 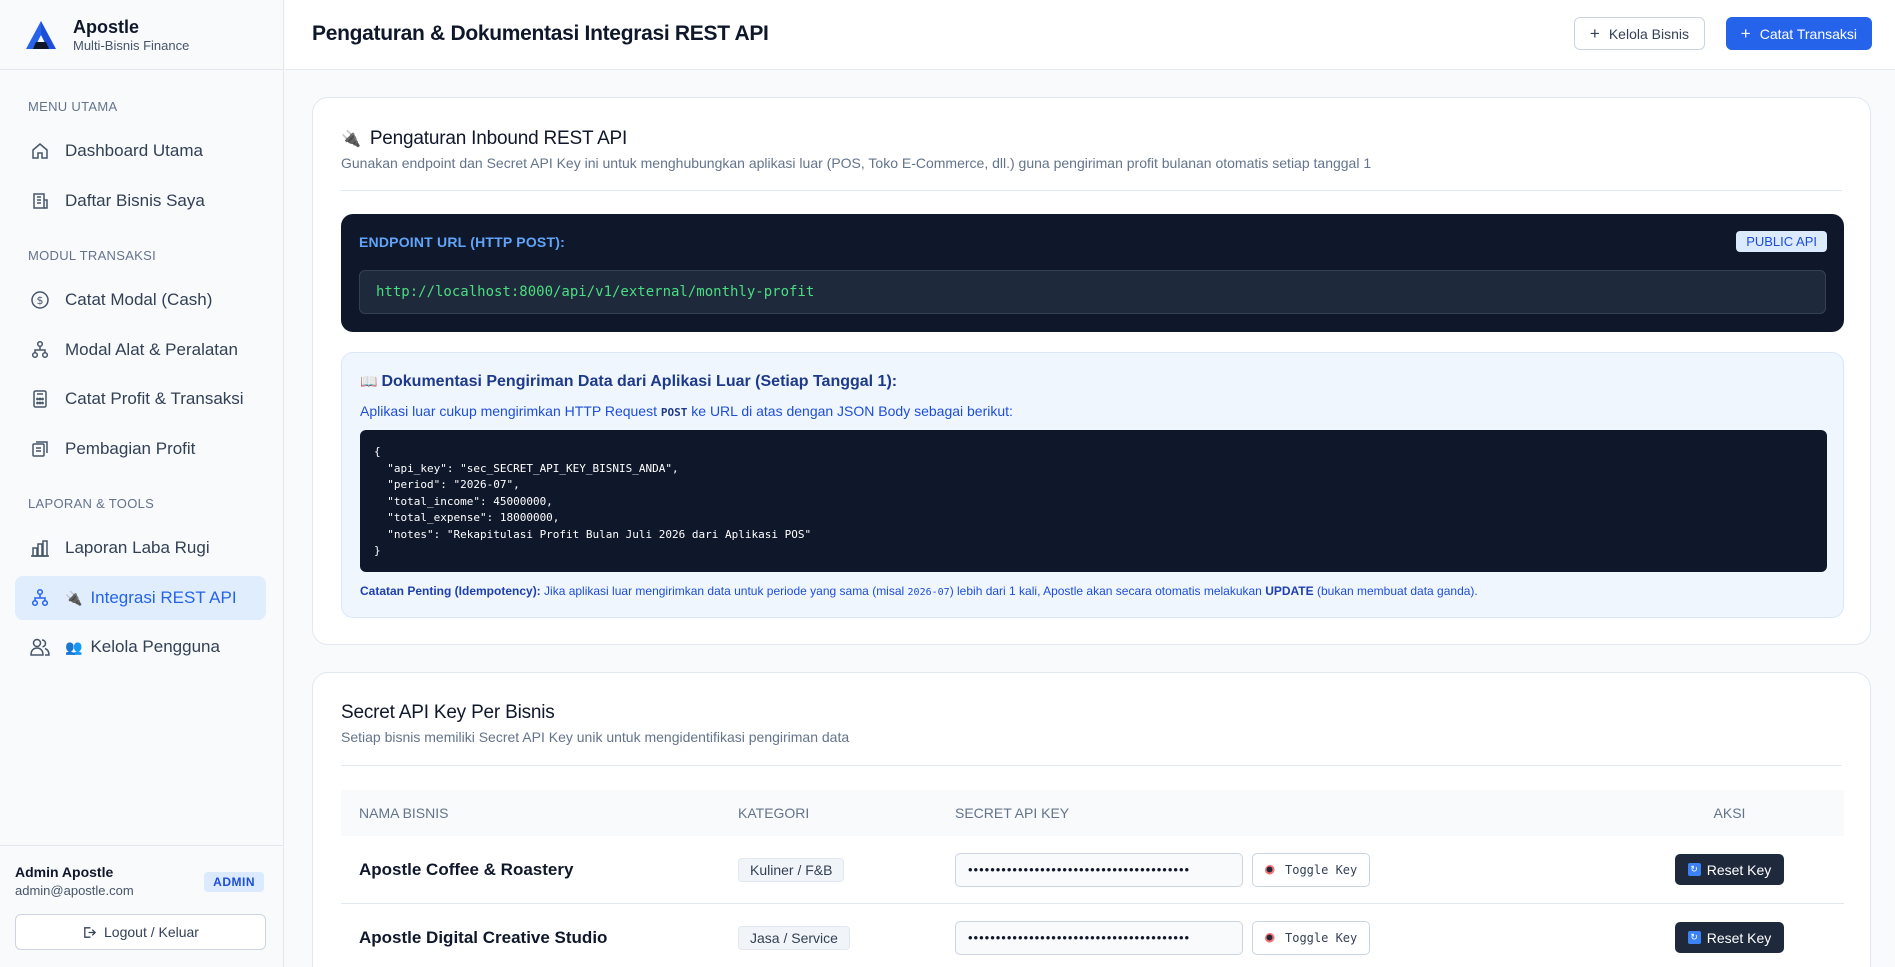 I want to click on table-header: NAMA BISNIS KATEGORI SECRET API KEY AKSI, so click(x=1092, y=813).